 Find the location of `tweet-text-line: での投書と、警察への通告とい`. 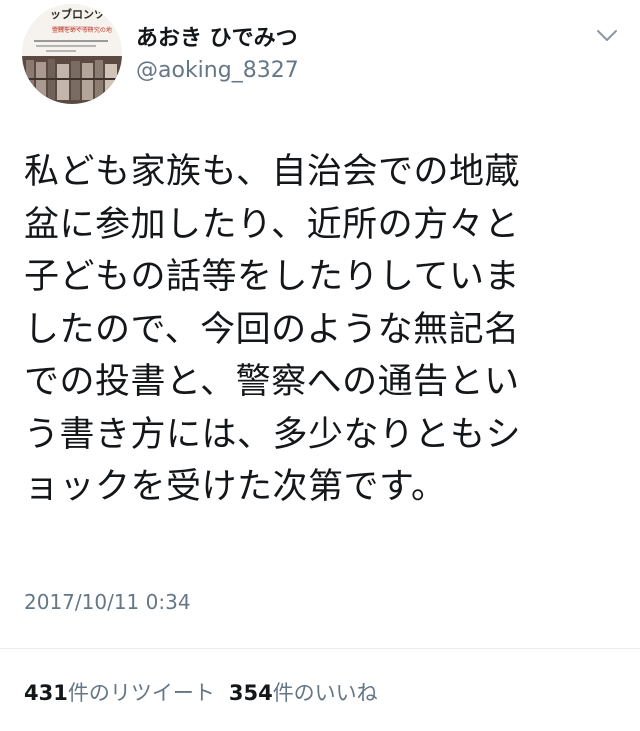

tweet-text-line: での投書と、警察への通告とい is located at coordinates (272, 382).